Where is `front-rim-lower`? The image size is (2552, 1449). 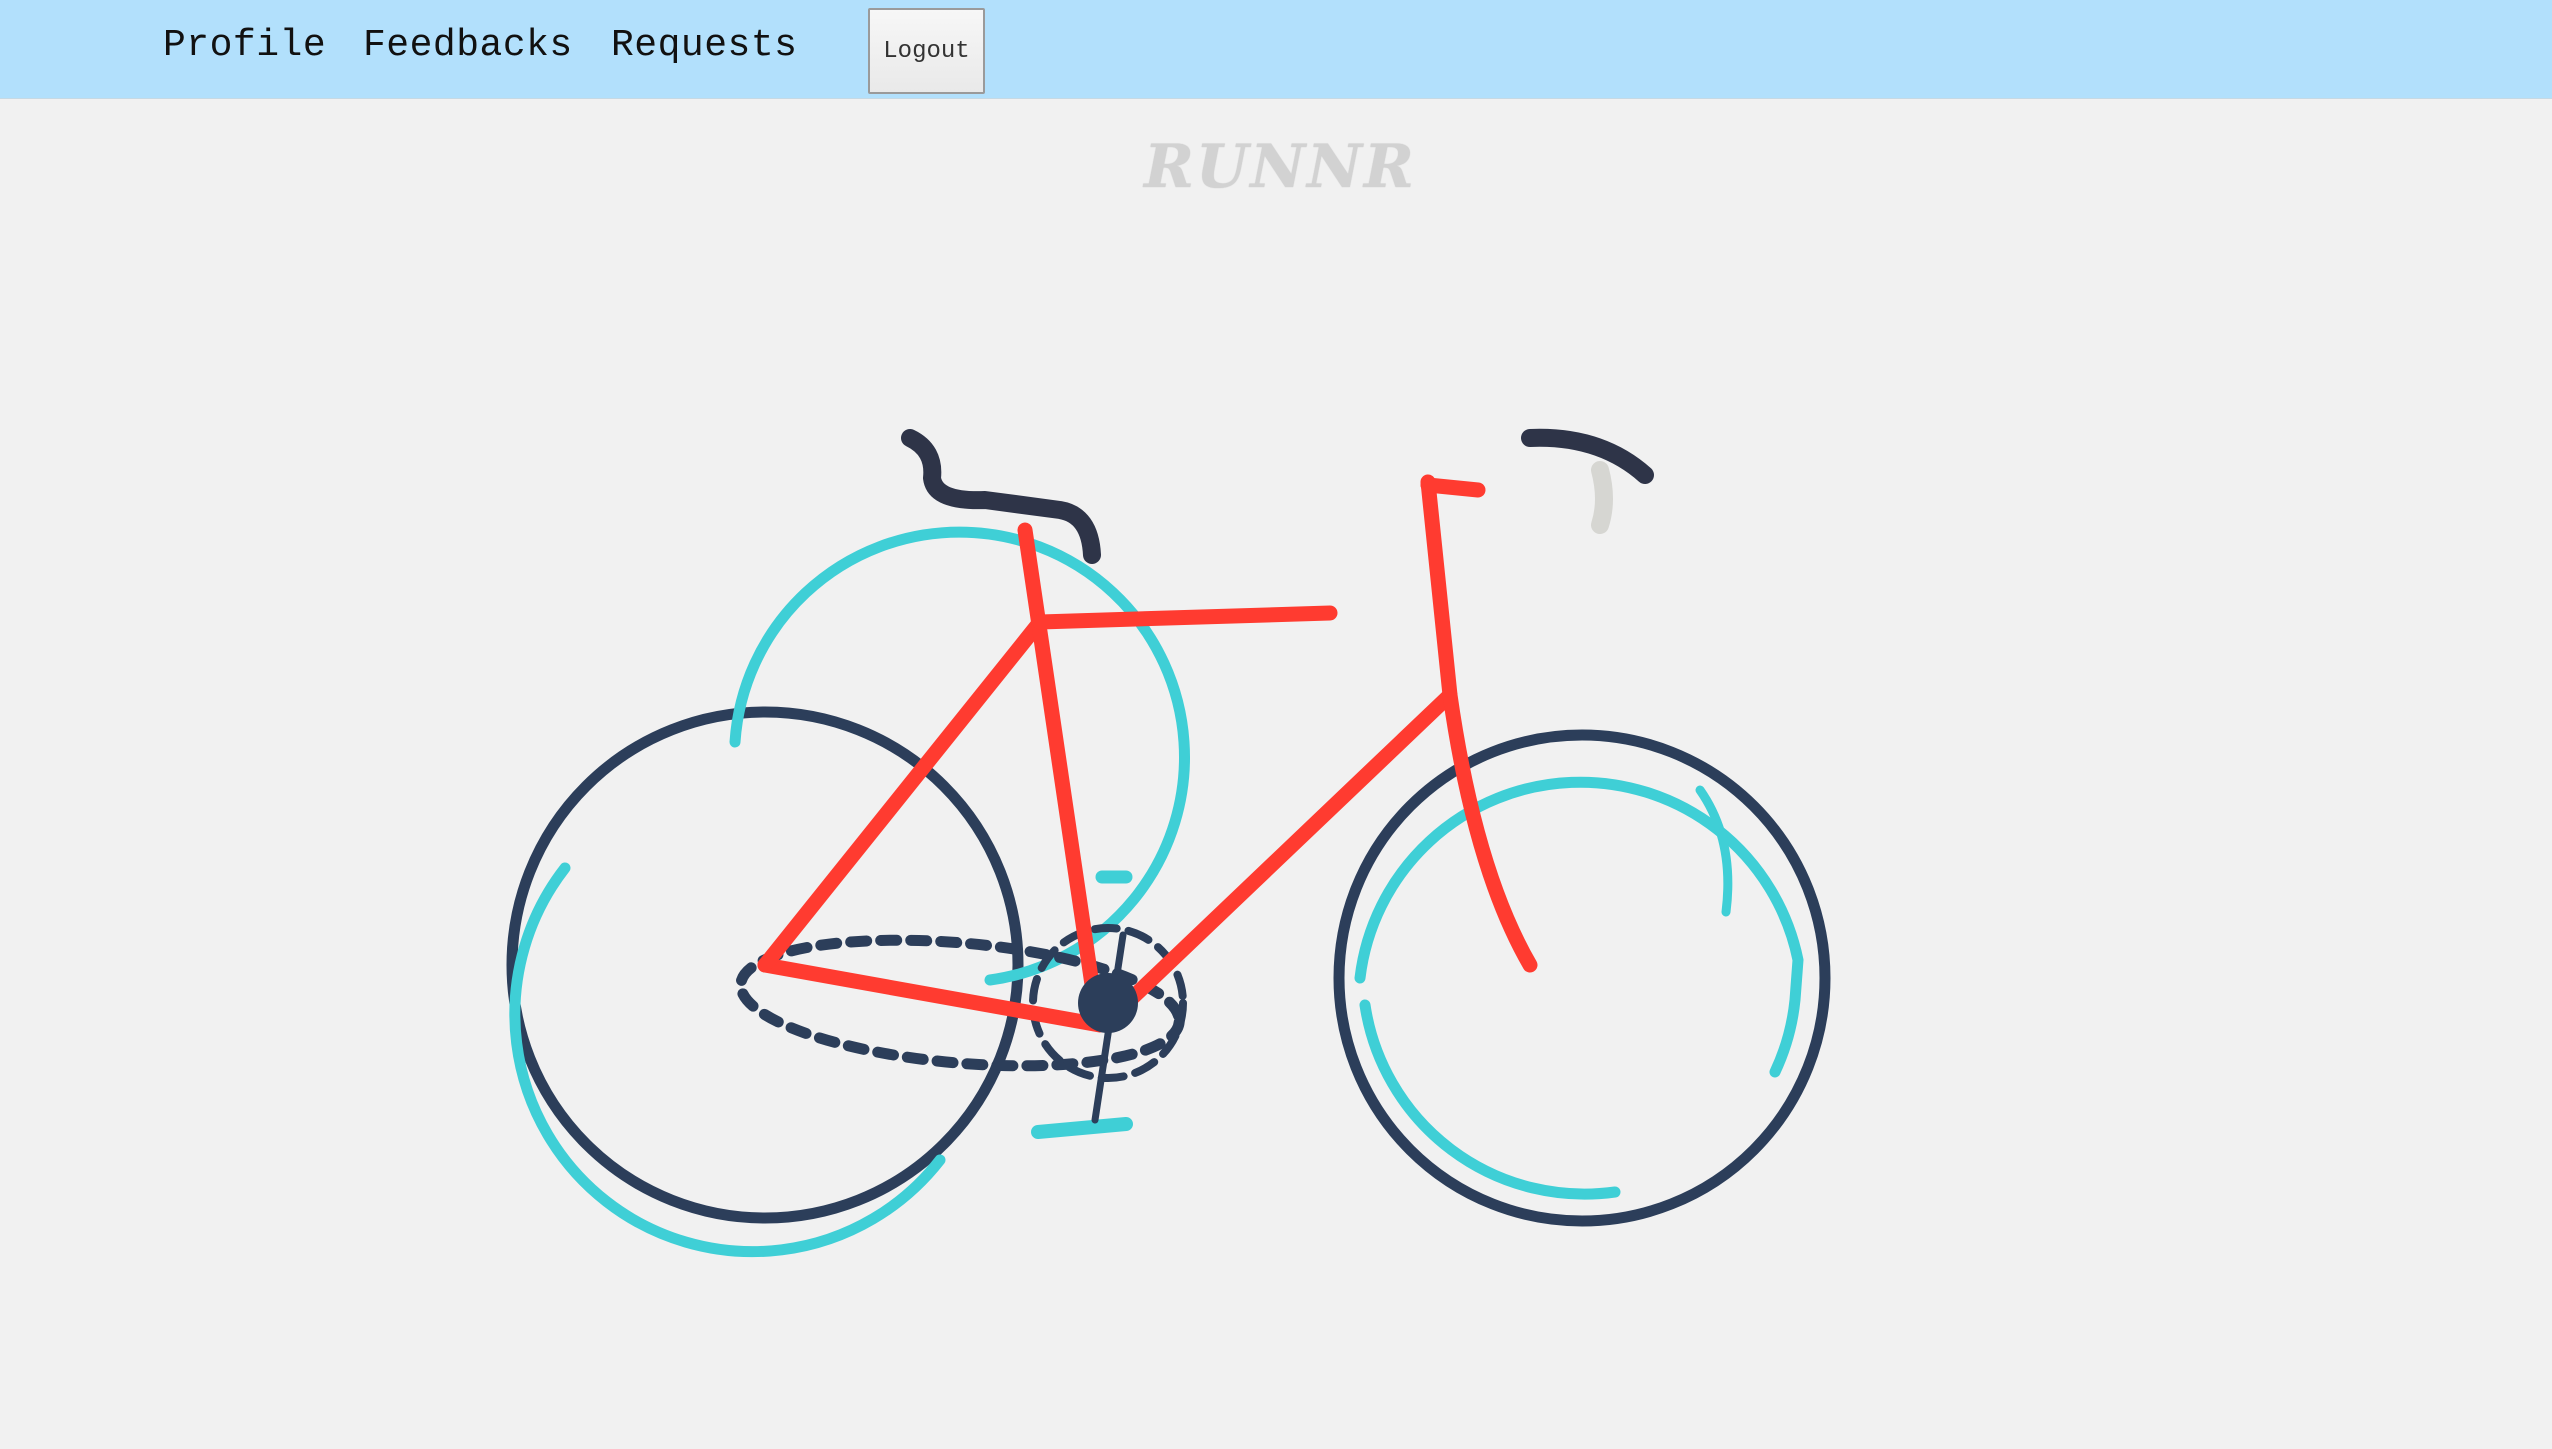
front-rim-lower is located at coordinates (1490, 1099).